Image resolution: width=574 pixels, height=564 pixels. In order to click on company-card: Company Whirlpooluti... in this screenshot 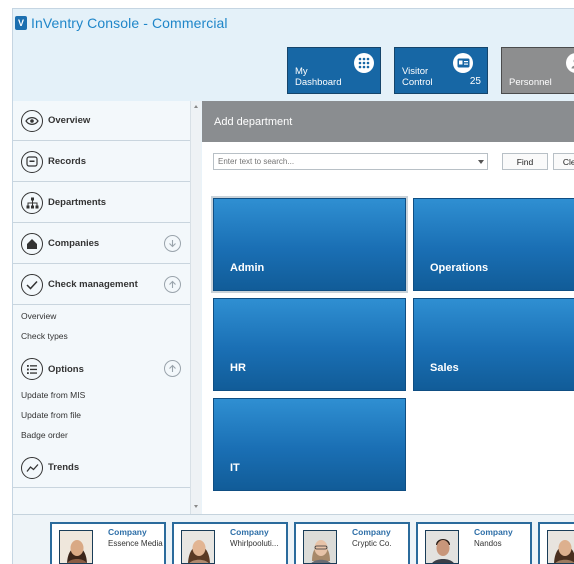, I will do `click(230, 543)`.